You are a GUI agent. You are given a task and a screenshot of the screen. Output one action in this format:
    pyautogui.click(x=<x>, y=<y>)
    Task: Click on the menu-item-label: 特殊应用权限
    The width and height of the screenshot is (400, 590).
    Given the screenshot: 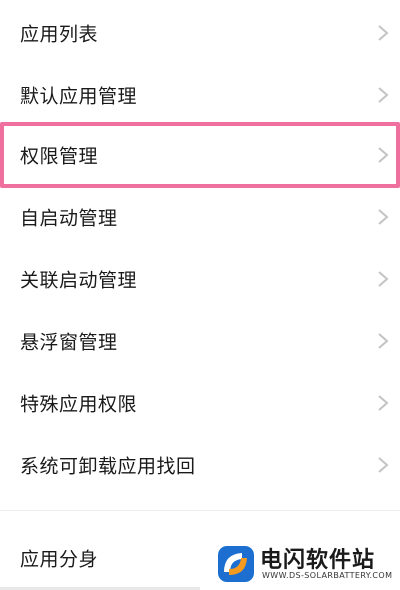 What is the action you would take?
    pyautogui.click(x=79, y=404)
    